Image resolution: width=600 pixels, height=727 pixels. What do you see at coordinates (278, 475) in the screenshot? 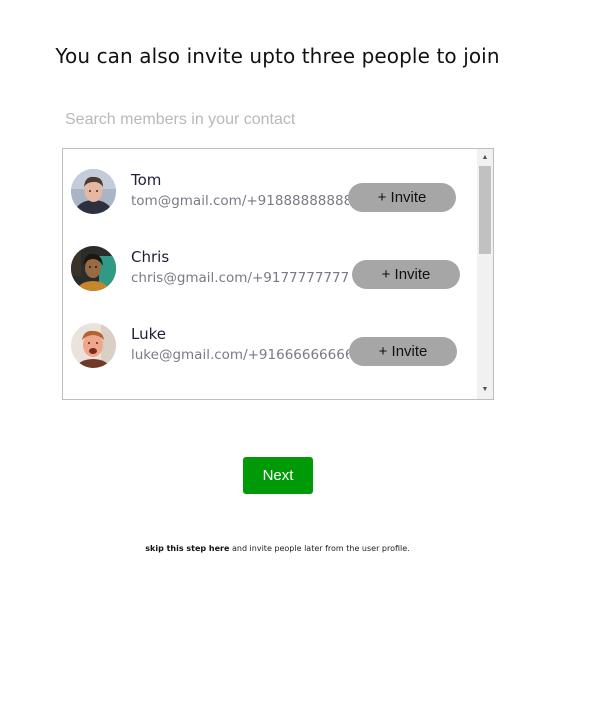
I see `next-button: Next` at bounding box center [278, 475].